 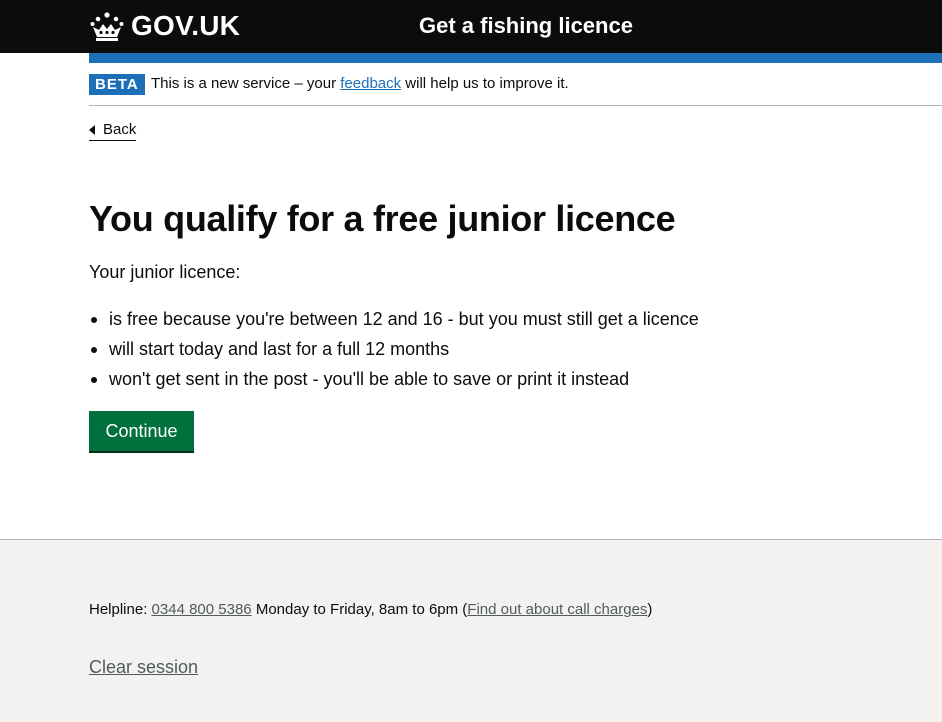 I want to click on clear-session-link: Clear session, so click(x=143, y=667).